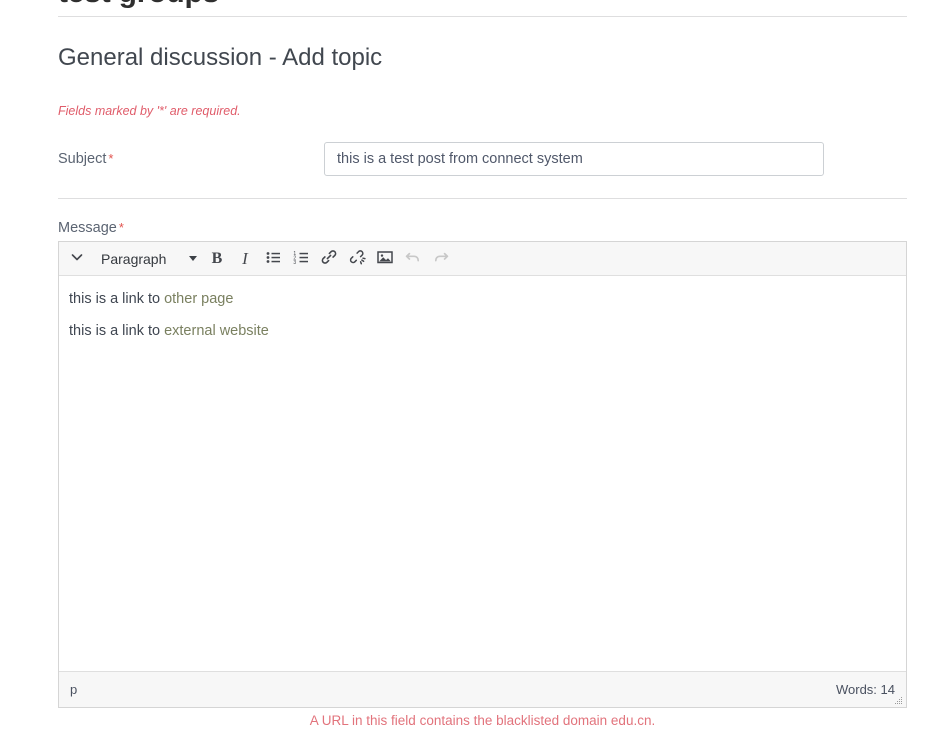  What do you see at coordinates (574, 159) in the screenshot?
I see `subject-input` at bounding box center [574, 159].